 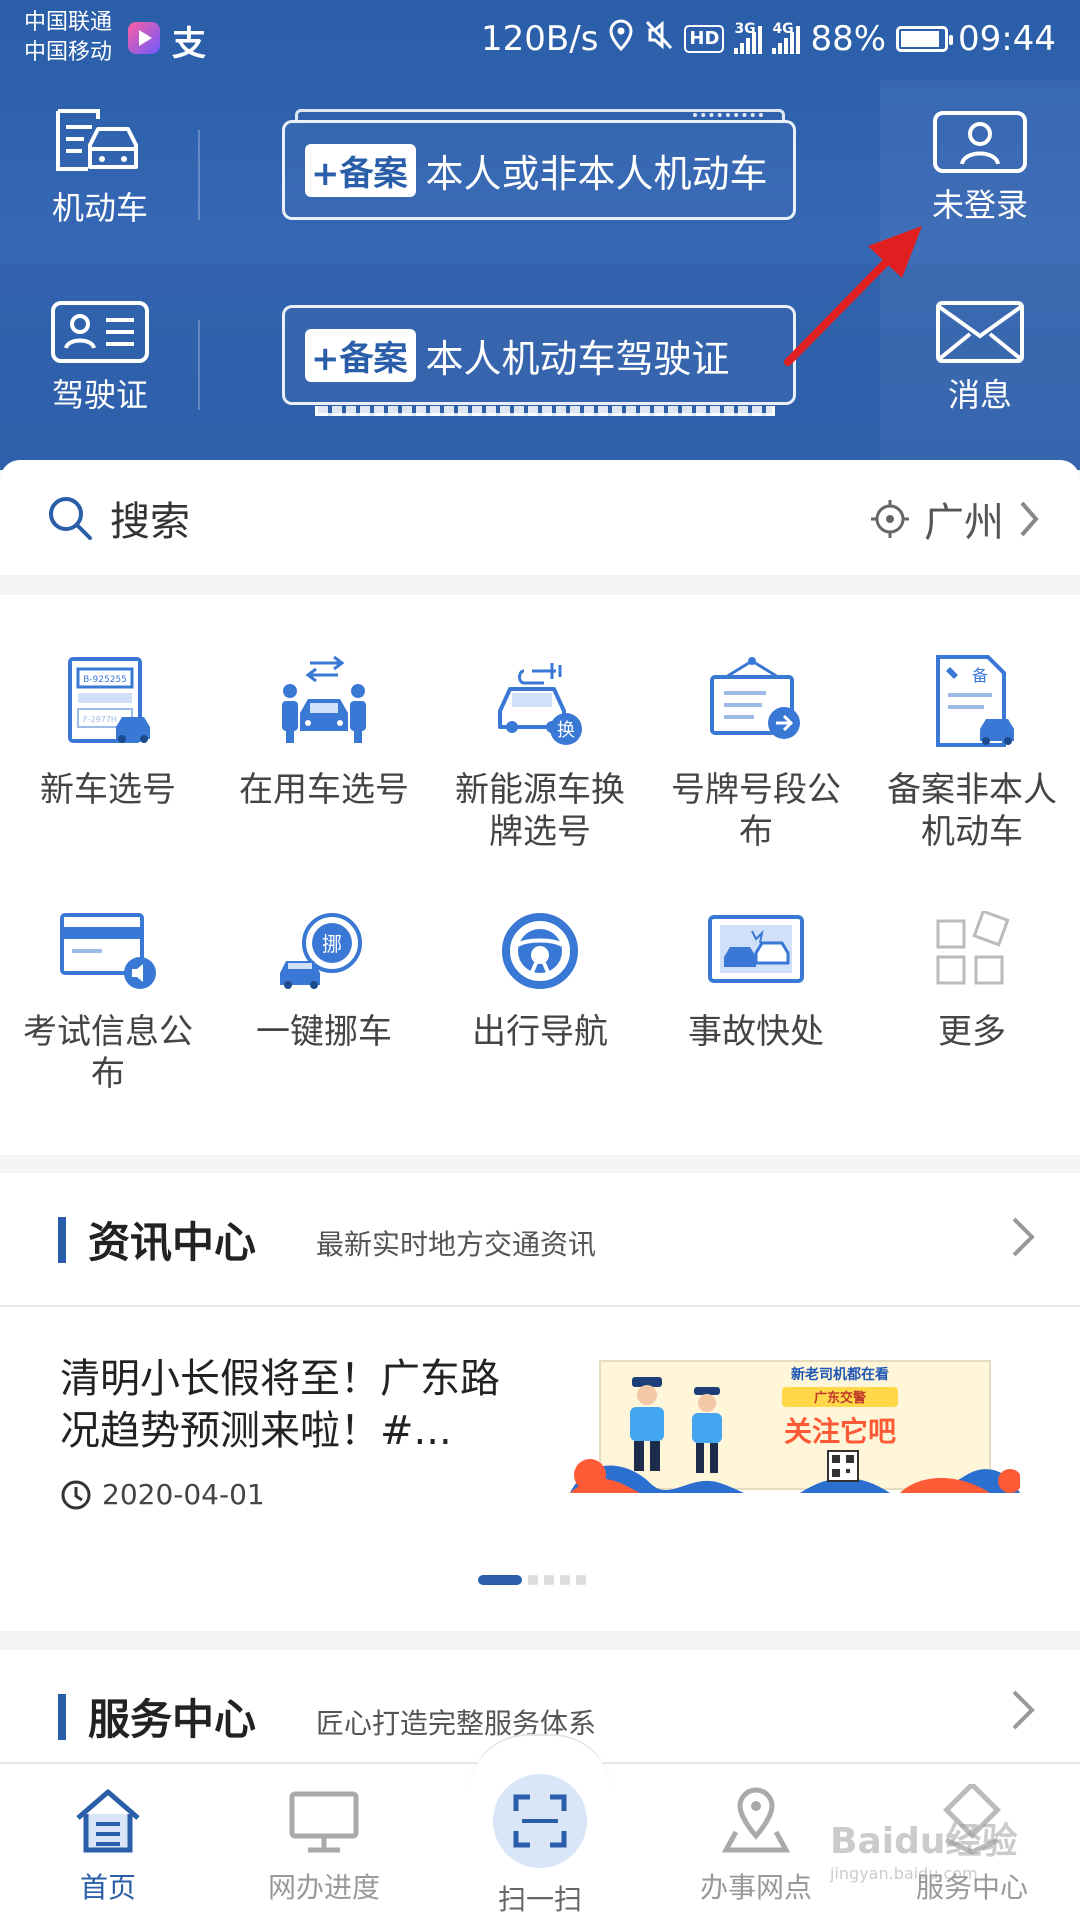 What do you see at coordinates (540, 704) in the screenshot?
I see `ev-plate-icon: 换` at bounding box center [540, 704].